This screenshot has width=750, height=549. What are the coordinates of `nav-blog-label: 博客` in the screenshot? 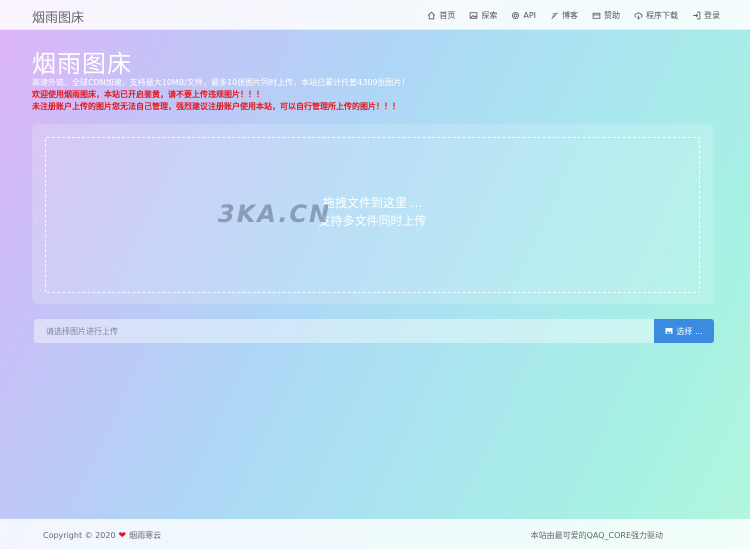 It's located at (570, 15).